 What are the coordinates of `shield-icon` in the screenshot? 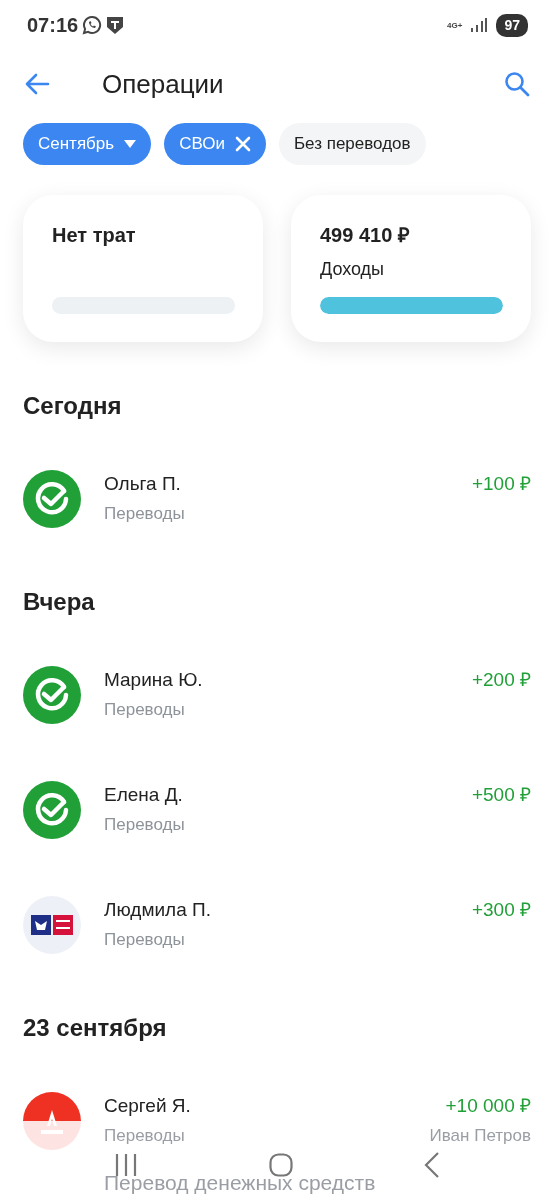 It's located at (115, 25).